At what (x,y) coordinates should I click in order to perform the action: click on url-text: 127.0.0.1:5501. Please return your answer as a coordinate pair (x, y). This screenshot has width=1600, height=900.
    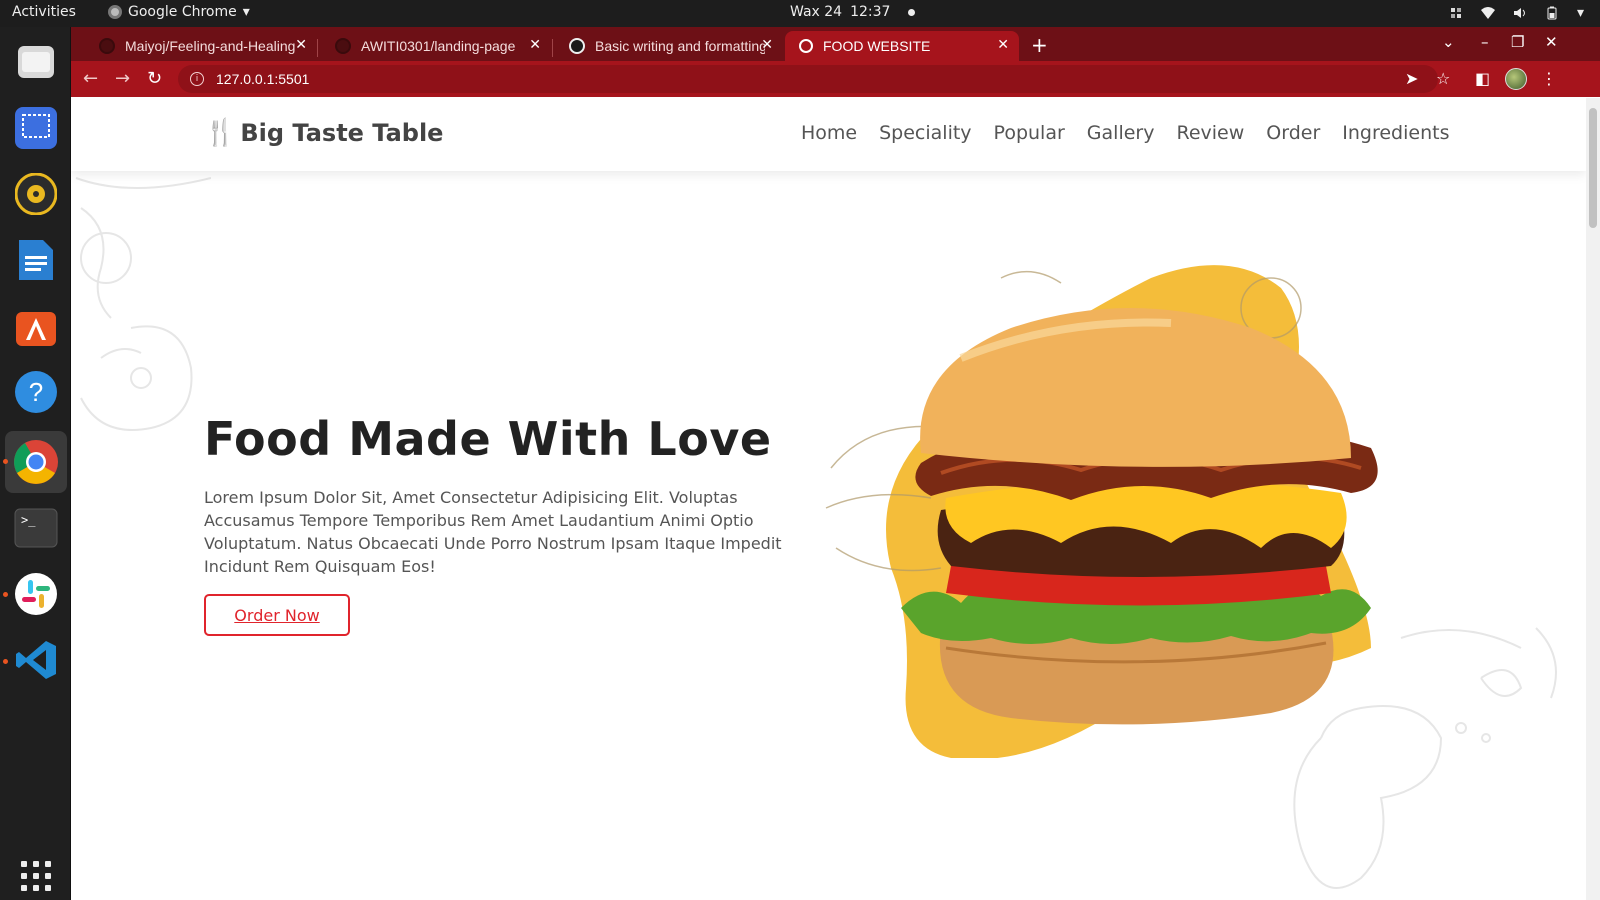
    Looking at the image, I should click on (263, 79).